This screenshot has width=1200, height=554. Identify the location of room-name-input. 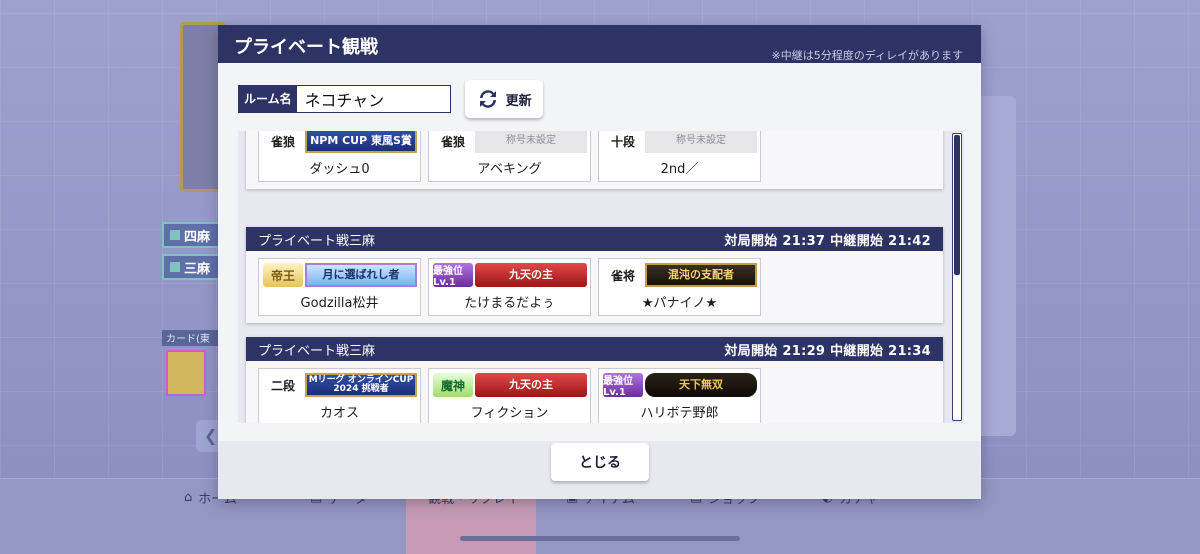
(373, 99).